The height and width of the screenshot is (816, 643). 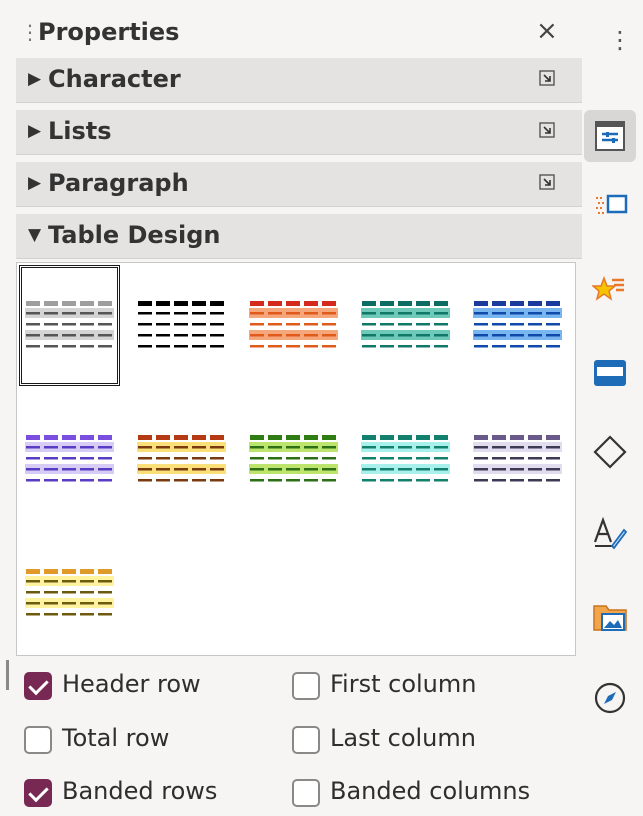 I want to click on tab-page, so click(x=610, y=206).